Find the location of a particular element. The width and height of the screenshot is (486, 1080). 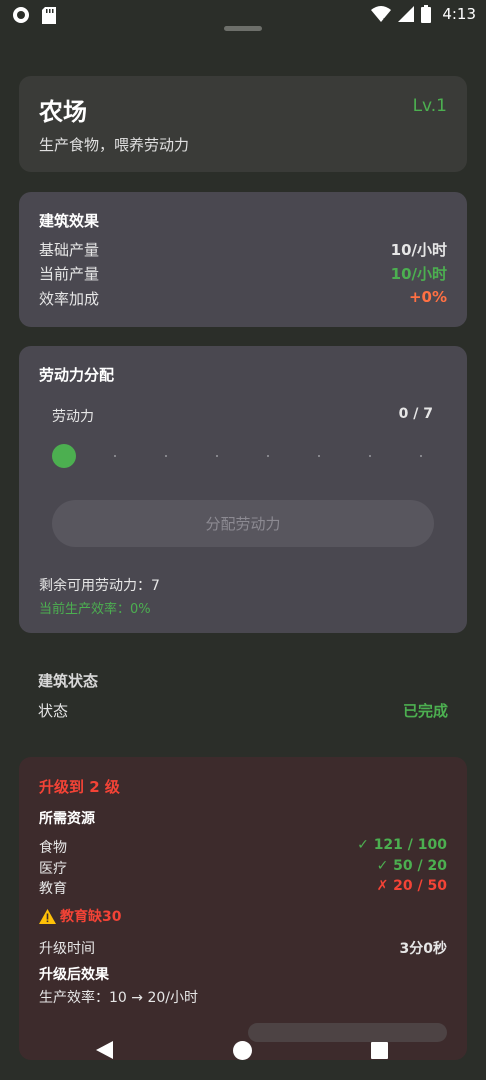

resource-warning: 教育缺30 is located at coordinates (80, 916).